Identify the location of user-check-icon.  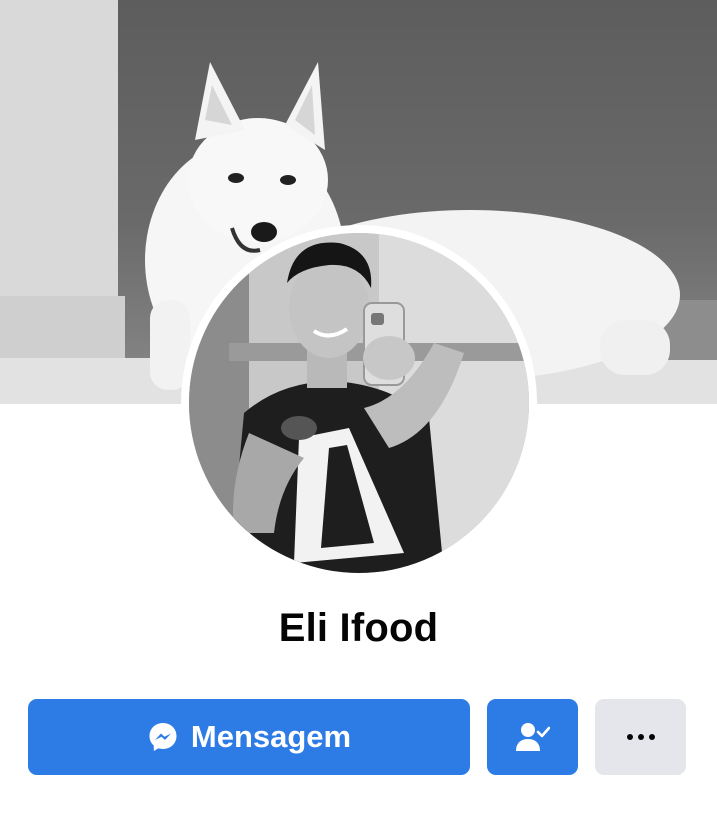
(532, 737).